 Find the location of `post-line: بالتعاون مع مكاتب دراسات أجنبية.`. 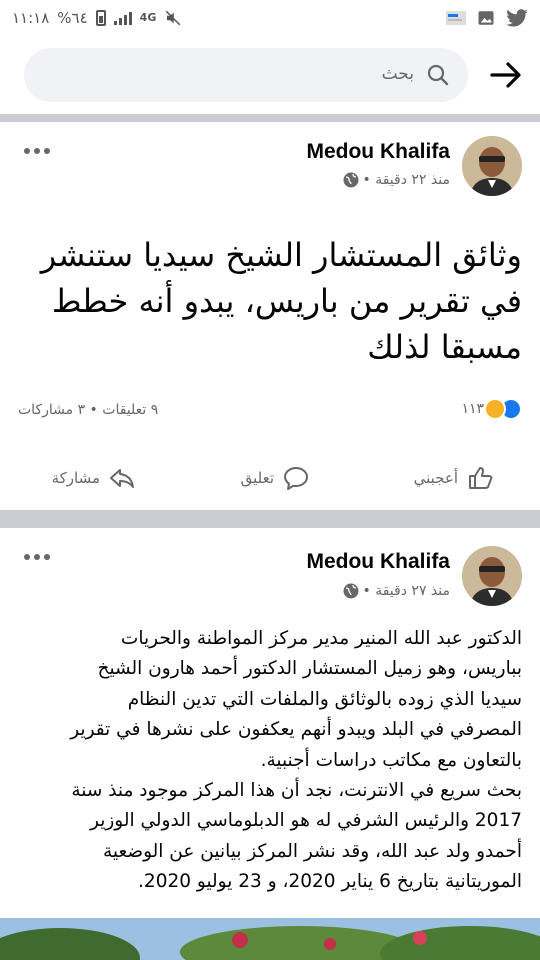

post-line: بالتعاون مع مكاتب دراسات أجنبية. is located at coordinates (391, 760).